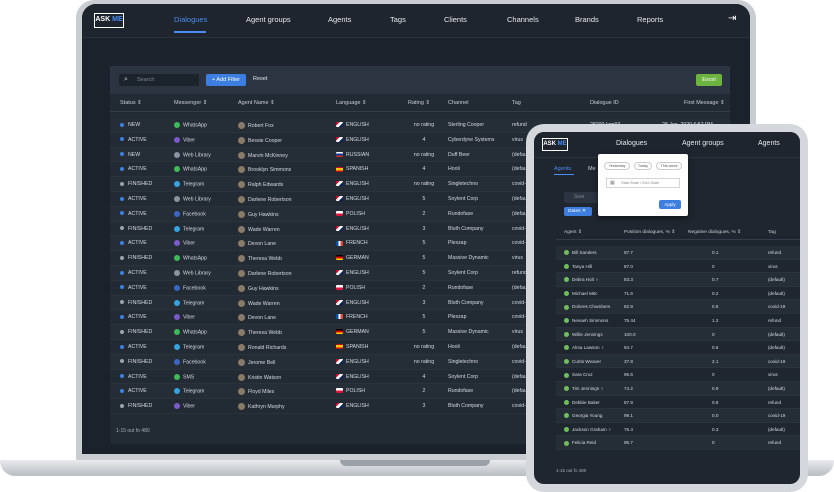  I want to click on dates-filter-chip: Dates ✕, so click(578, 211).